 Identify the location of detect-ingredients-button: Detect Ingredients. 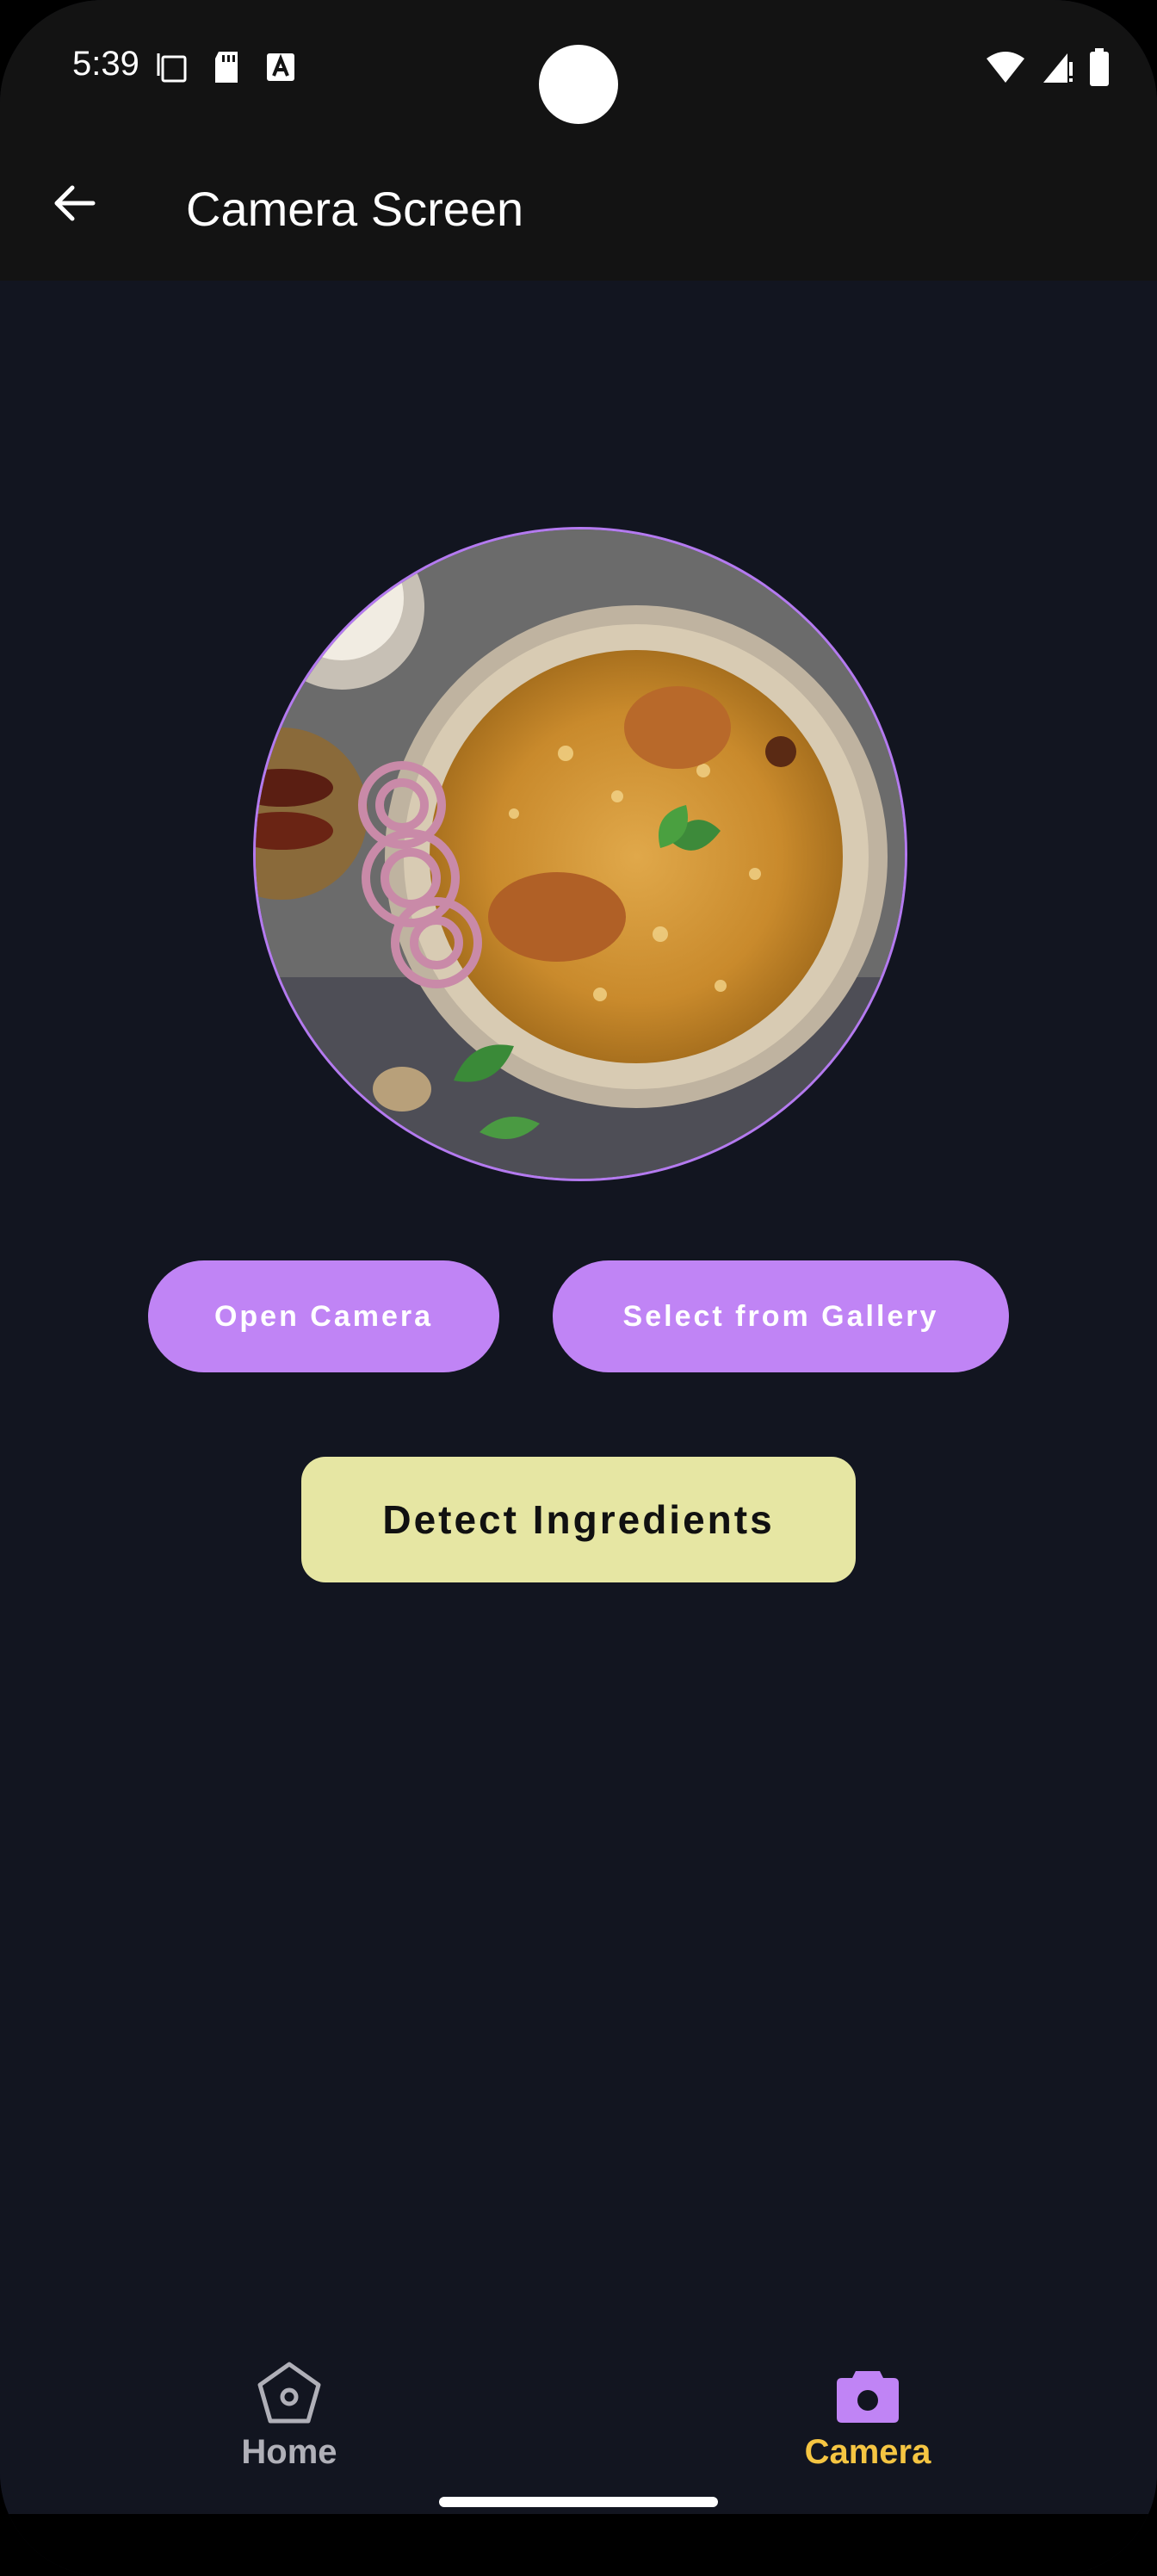
(579, 1520).